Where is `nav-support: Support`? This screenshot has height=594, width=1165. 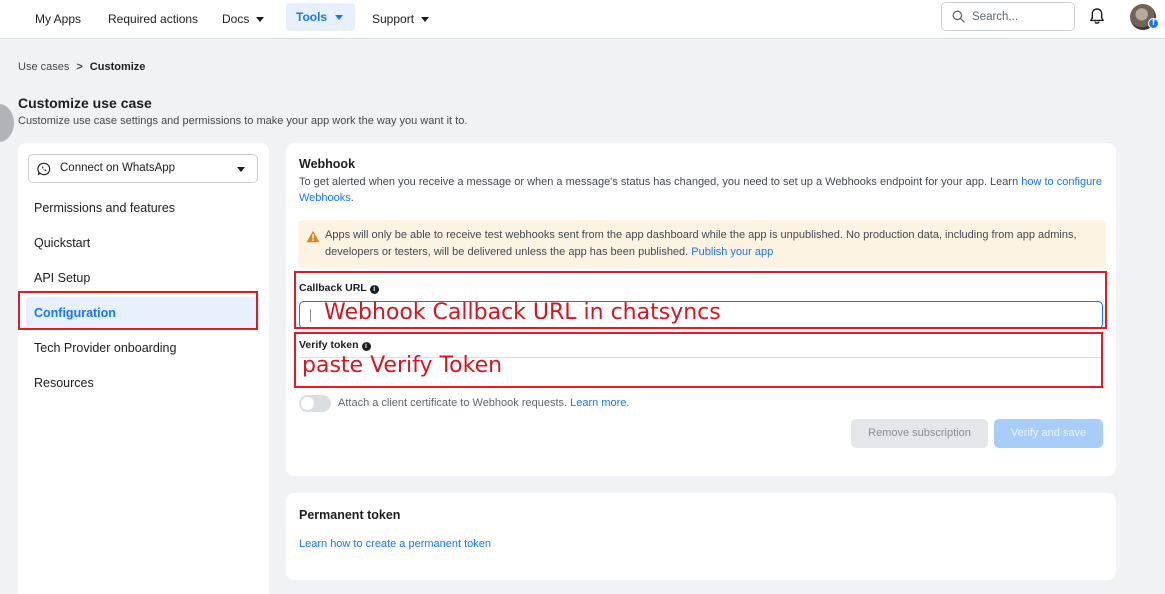
nav-support: Support is located at coordinates (401, 19).